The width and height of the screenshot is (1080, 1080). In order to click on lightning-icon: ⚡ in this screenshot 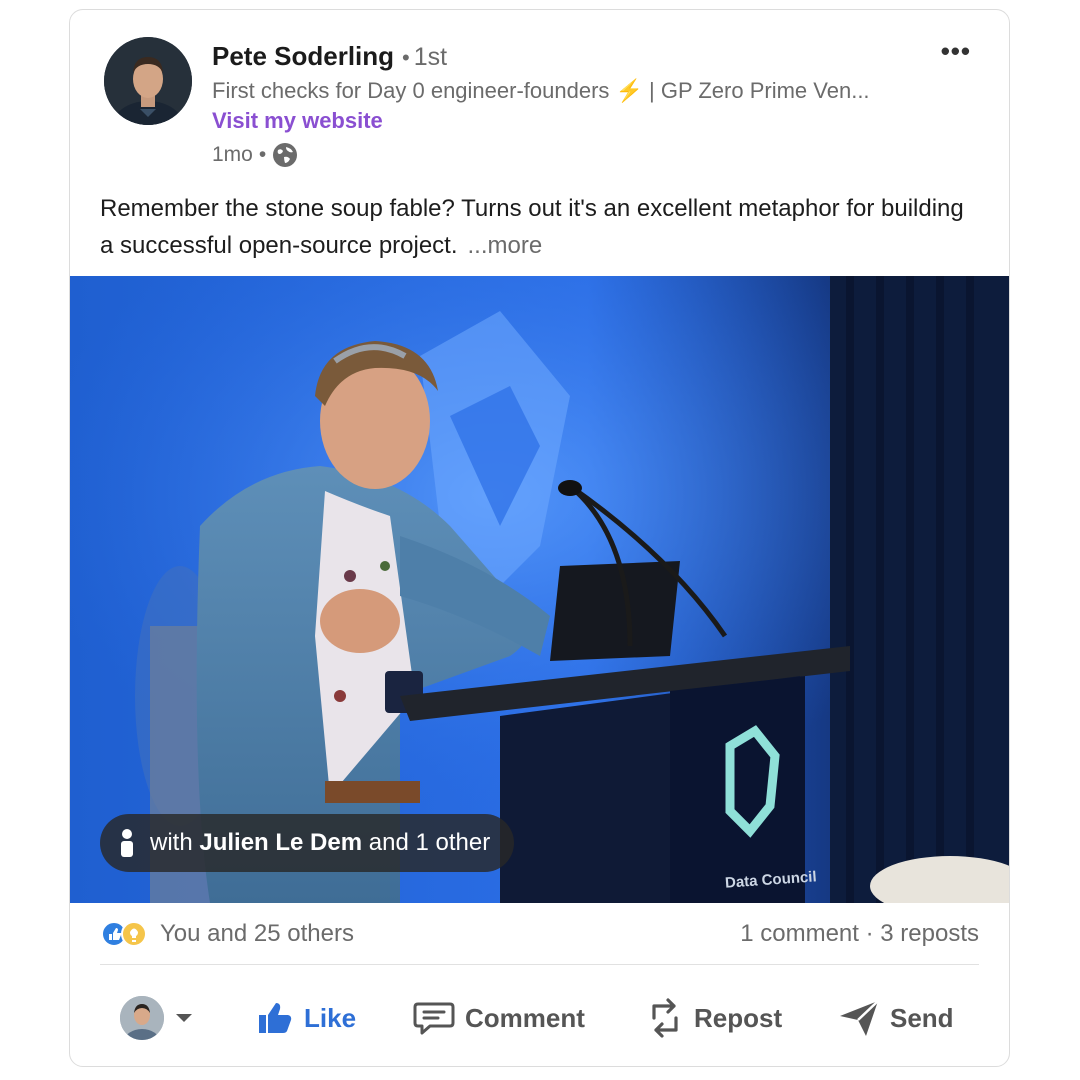, I will do `click(629, 90)`.